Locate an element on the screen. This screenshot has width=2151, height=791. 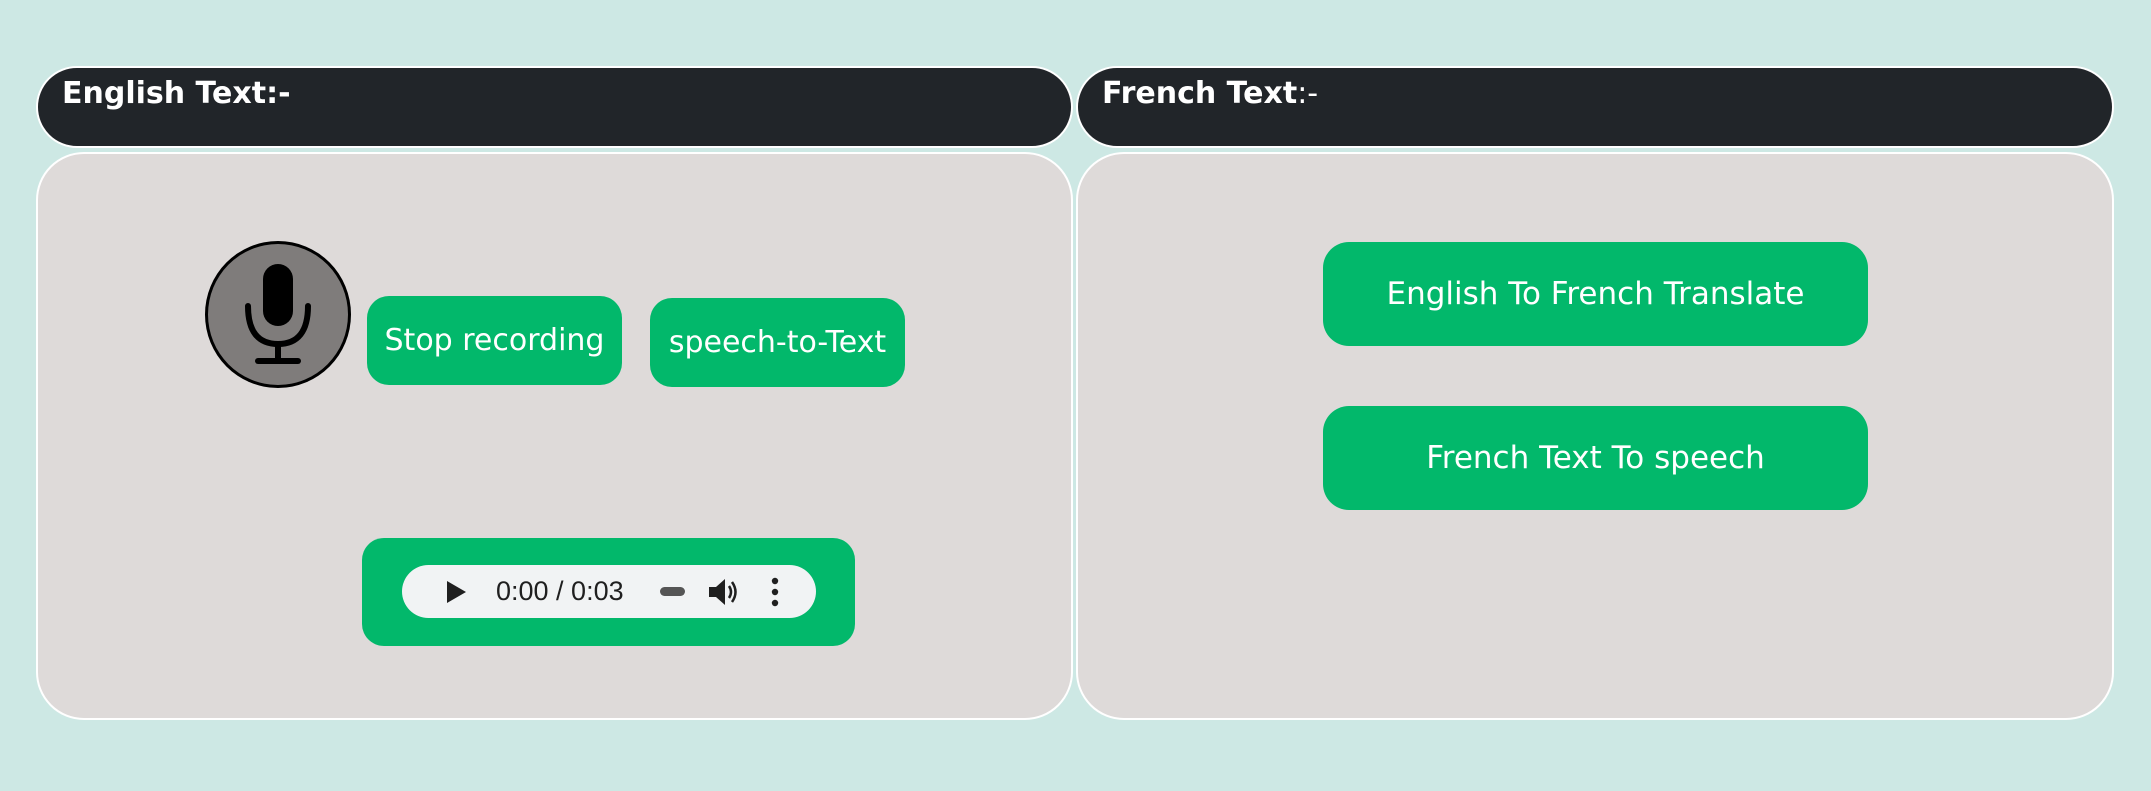
speech-to-text-button: speech-to-Text is located at coordinates (777, 342).